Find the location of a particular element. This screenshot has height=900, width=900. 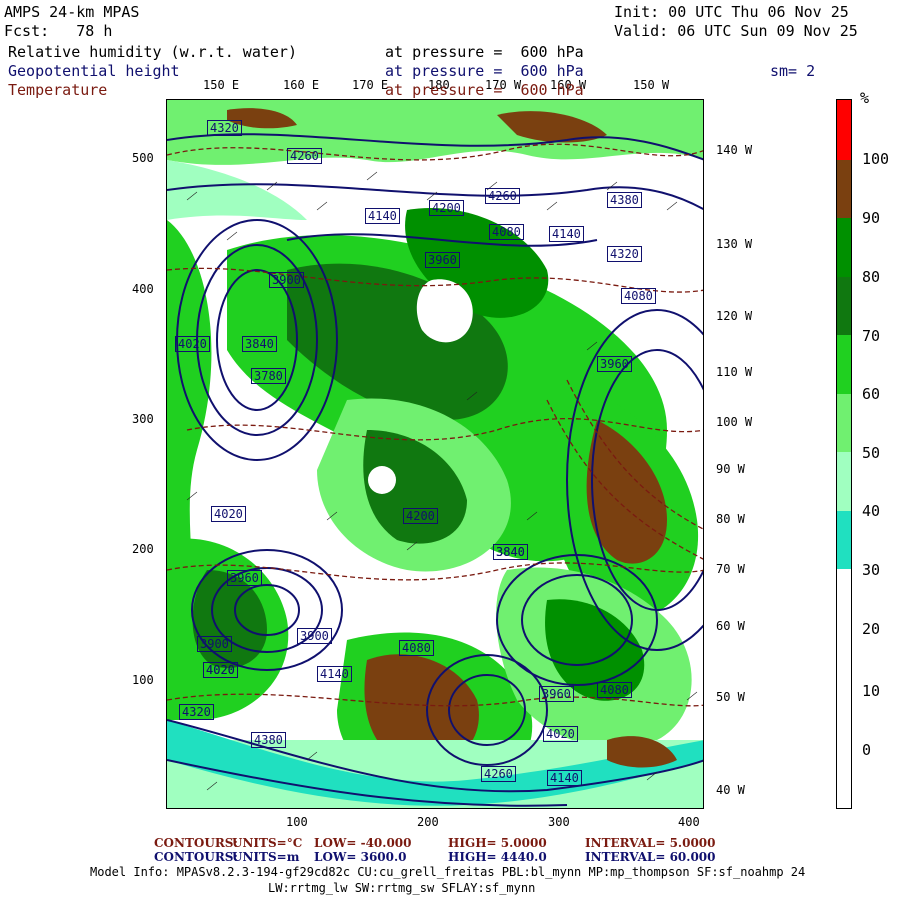

contours-height-units: UNITS=m is located at coordinates (266, 857).